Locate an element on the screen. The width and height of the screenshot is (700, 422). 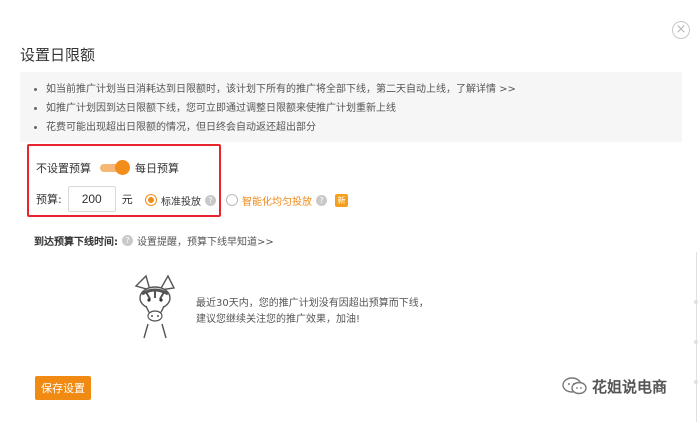
delivery-mode-group: 标准投放 ? 智能化均匀投放 ? 新 is located at coordinates (246, 200).